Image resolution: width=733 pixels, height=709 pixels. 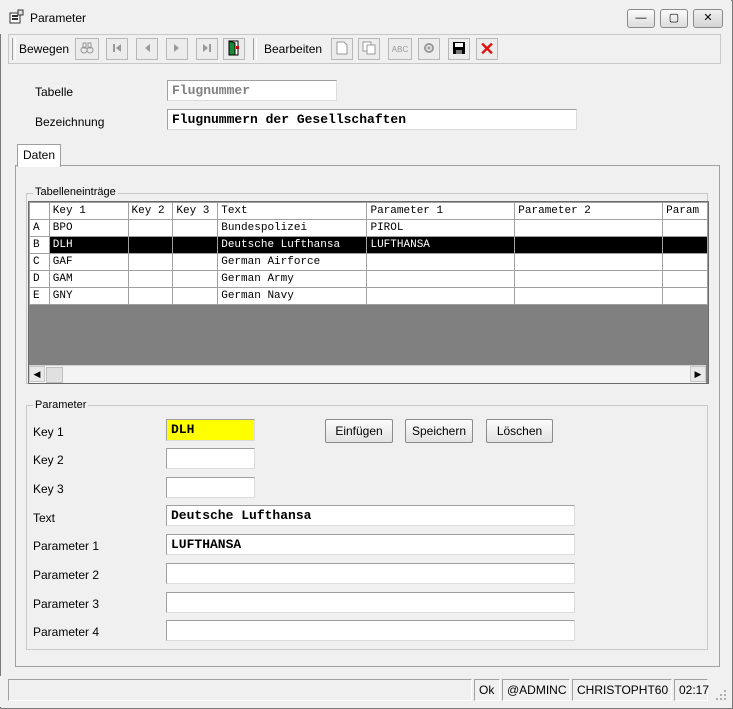 I want to click on row-header: D, so click(x=39, y=279).